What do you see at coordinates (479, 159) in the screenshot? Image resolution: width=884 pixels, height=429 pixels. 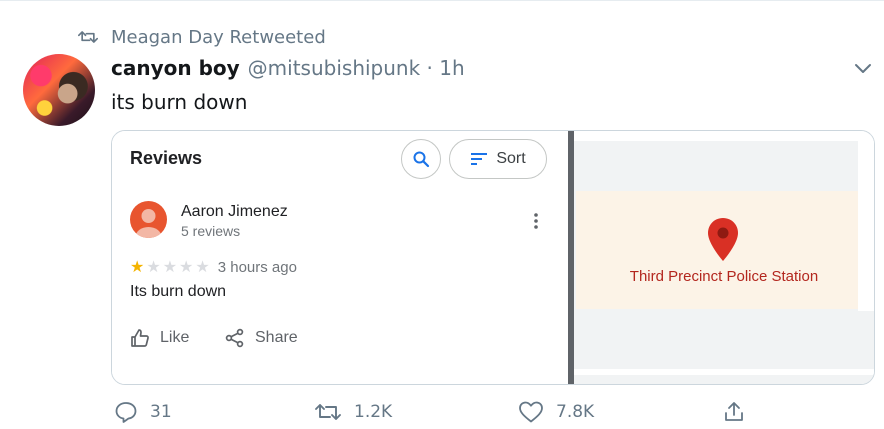 I see `sort-icon` at bounding box center [479, 159].